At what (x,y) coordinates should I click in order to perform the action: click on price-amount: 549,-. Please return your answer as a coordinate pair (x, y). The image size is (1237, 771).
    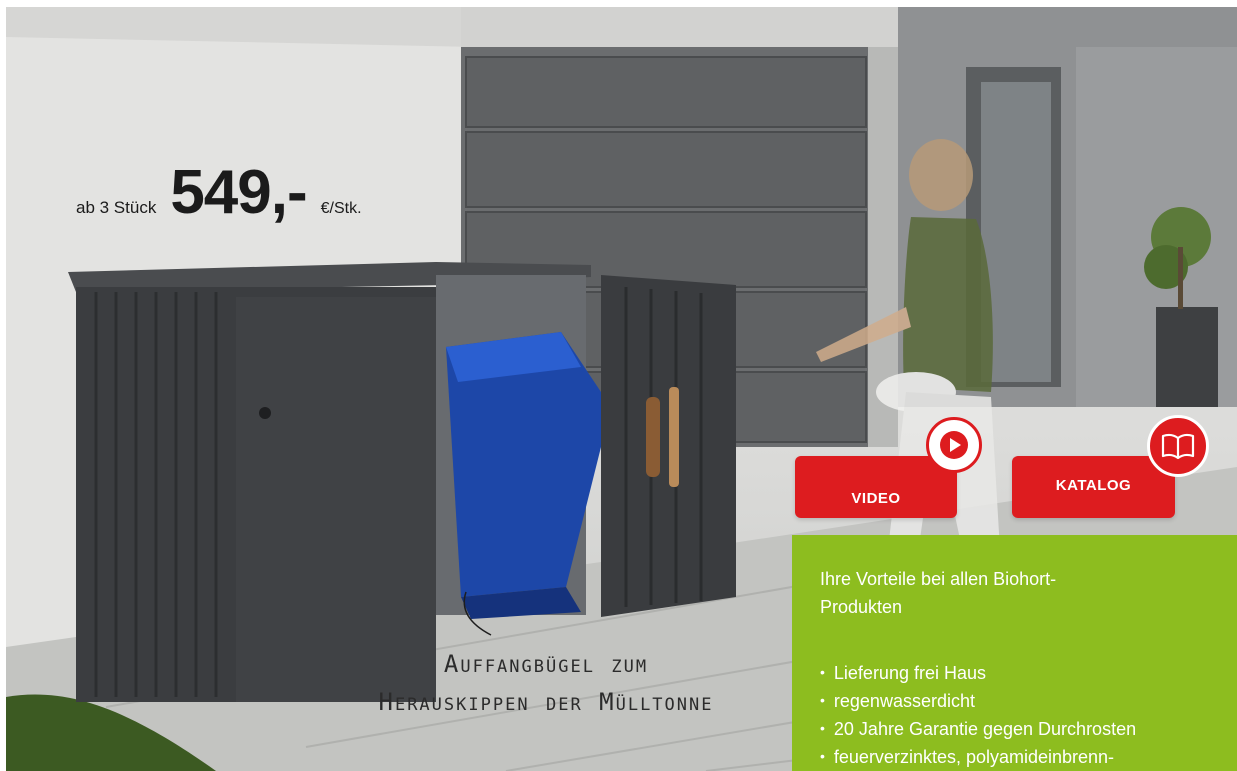
    Looking at the image, I should click on (238, 192).